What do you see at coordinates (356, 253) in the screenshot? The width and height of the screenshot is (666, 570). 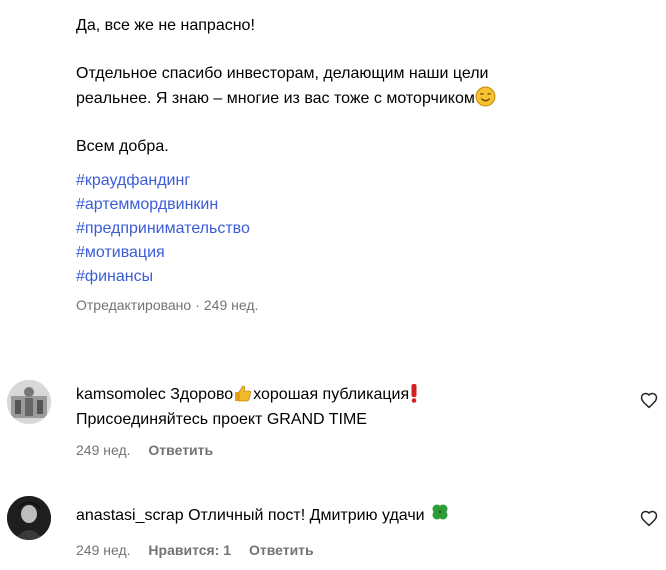 I see `hashtag-link: #мотивация` at bounding box center [356, 253].